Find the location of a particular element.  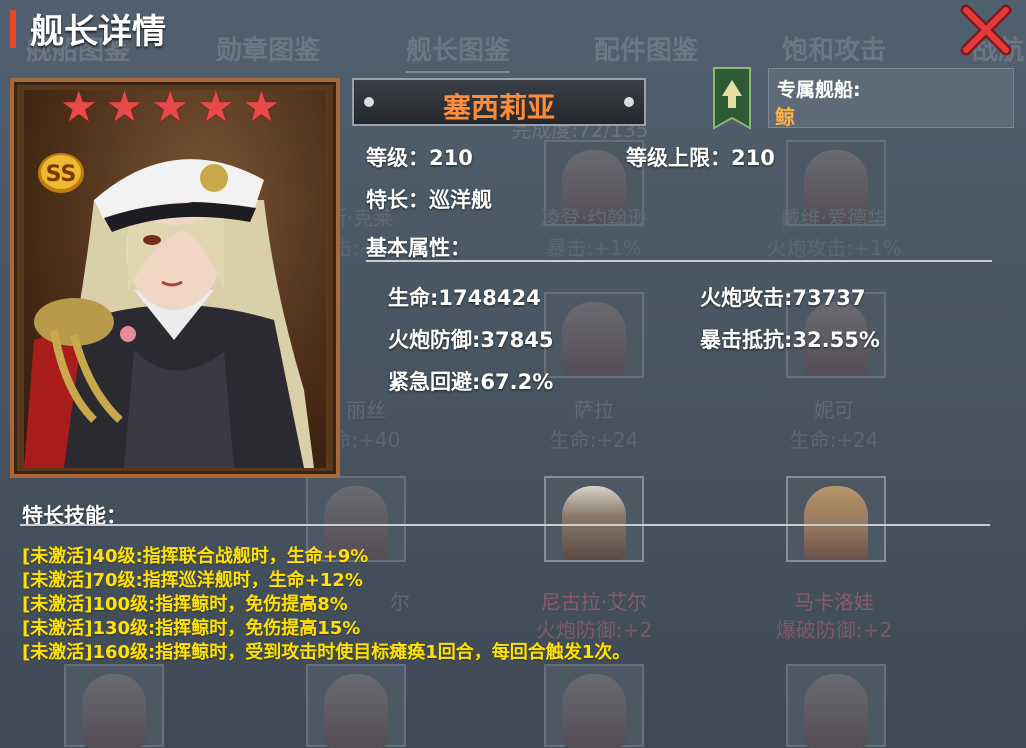

stat-evasion: 紧急回避:67.2% is located at coordinates (471, 382).